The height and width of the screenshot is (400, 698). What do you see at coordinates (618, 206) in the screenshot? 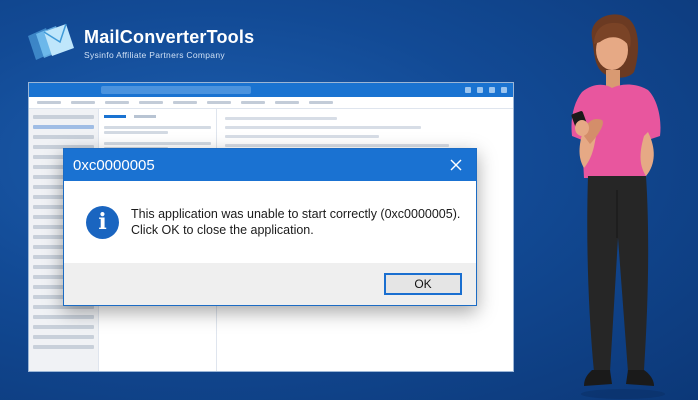
I see `woman-with-phone-illustration` at bounding box center [618, 206].